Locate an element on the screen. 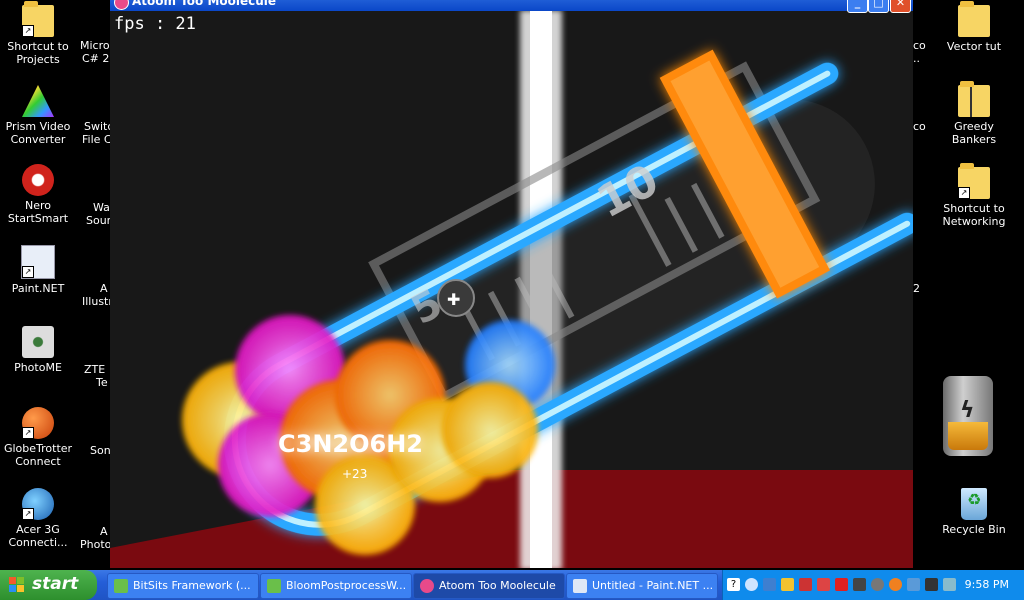 Image resolution: width=1024 pixels, height=600 pixels. task-label: Atoom Too Moolecule is located at coordinates (497, 585).